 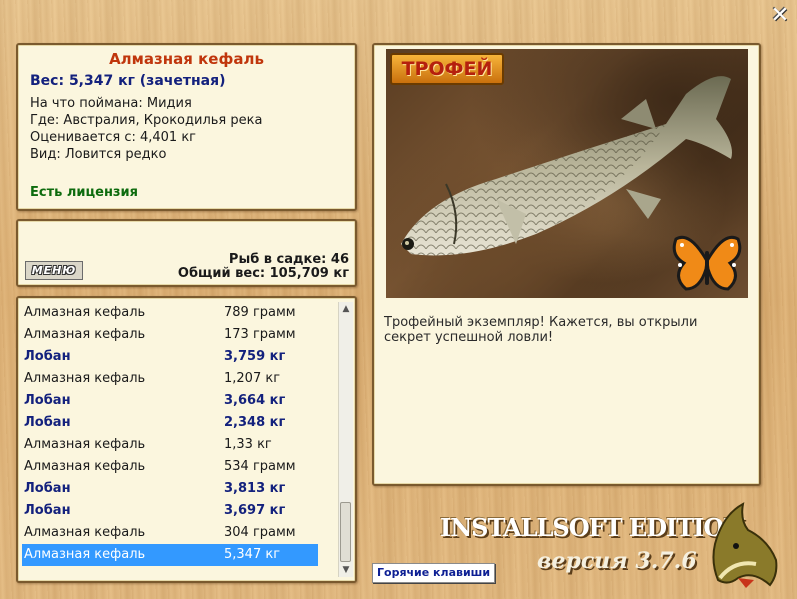 What do you see at coordinates (111, 103) in the screenshot?
I see `bait-line: На что поймана: Мидия` at bounding box center [111, 103].